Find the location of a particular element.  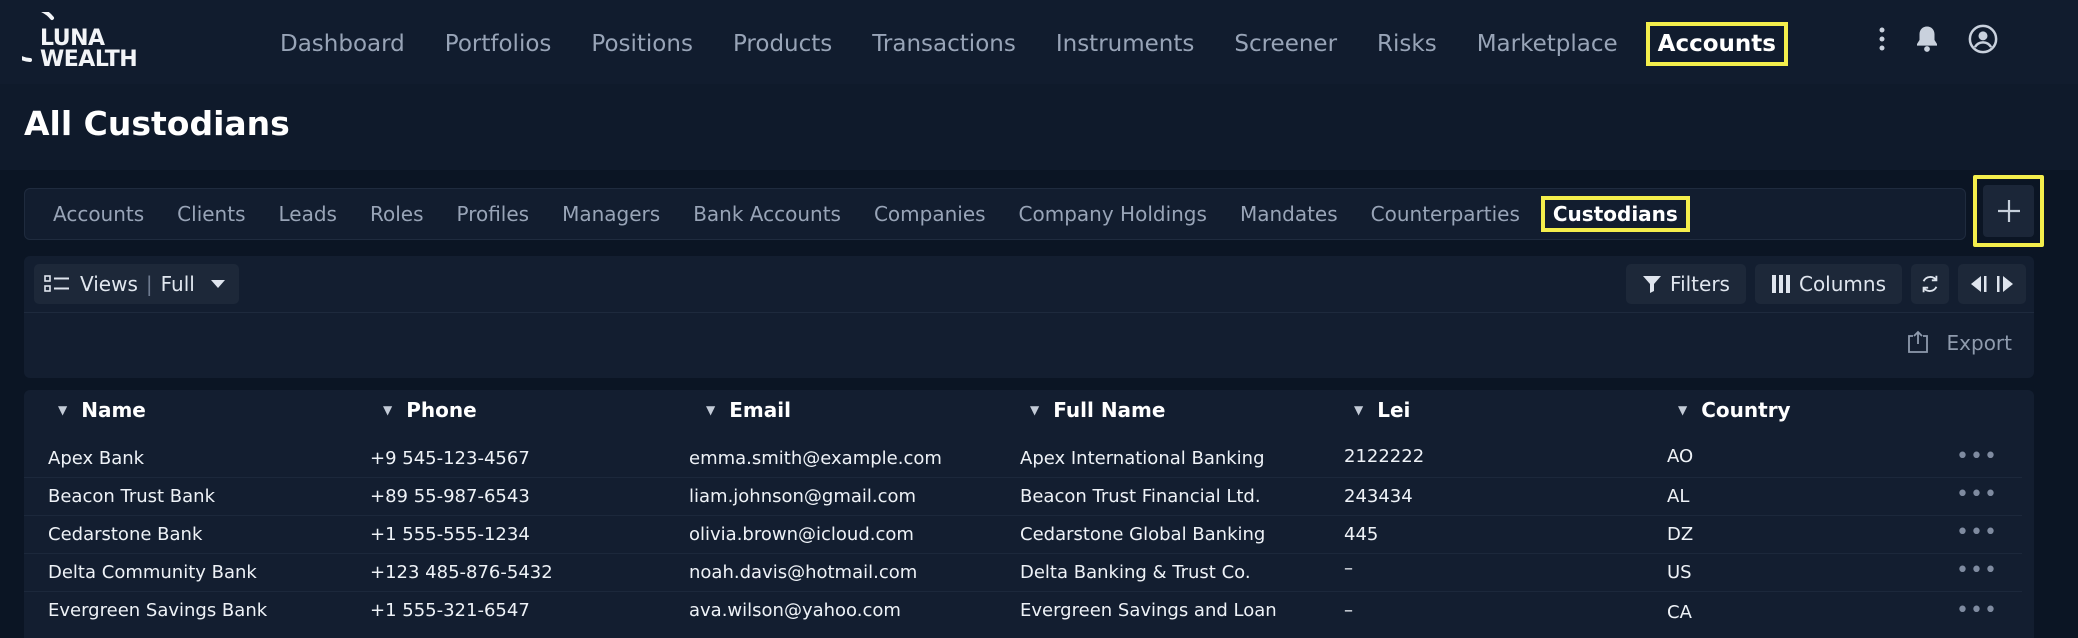

cell-phone: +9 545-123-4567 is located at coordinates (450, 458).